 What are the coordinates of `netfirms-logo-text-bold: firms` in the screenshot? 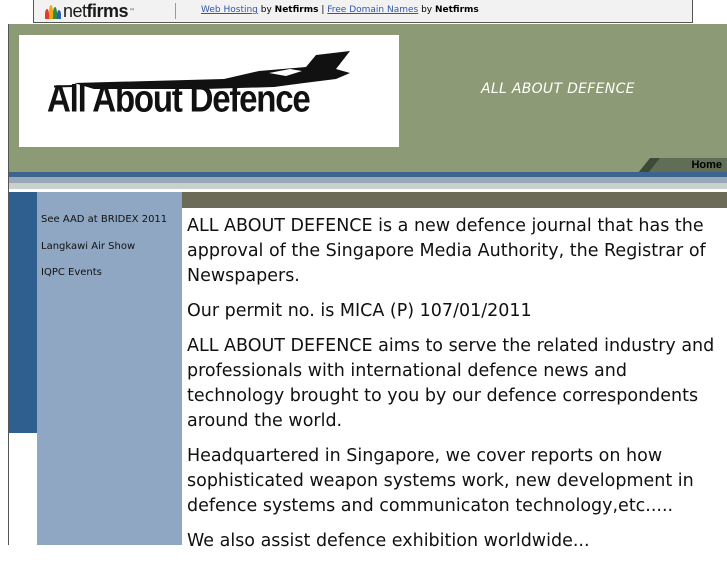 It's located at (107, 11).